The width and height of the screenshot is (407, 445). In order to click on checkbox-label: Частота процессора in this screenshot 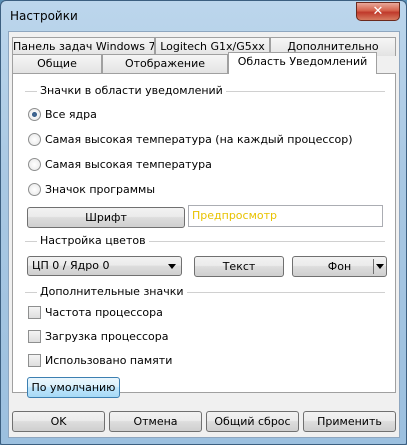, I will do `click(104, 312)`.